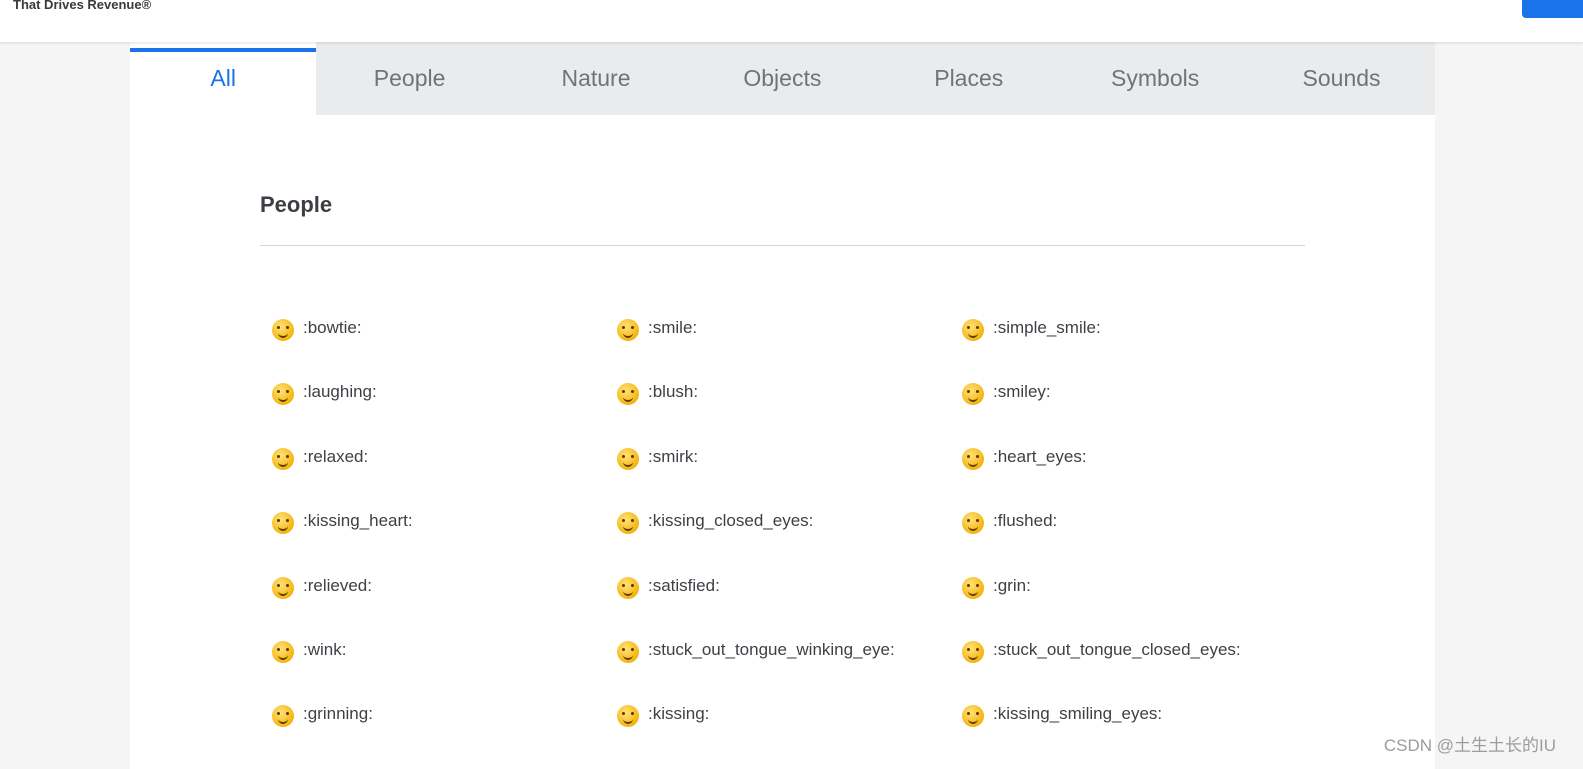 The height and width of the screenshot is (769, 1583). I want to click on emoji-code-label: :satisfied:, so click(684, 585).